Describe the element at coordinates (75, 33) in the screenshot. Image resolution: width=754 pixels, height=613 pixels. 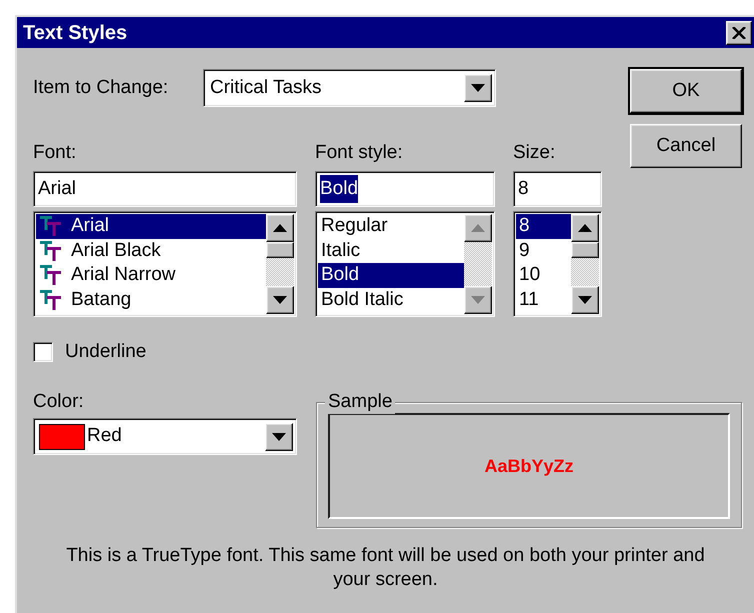
I see `window-title: Text Styles` at that location.